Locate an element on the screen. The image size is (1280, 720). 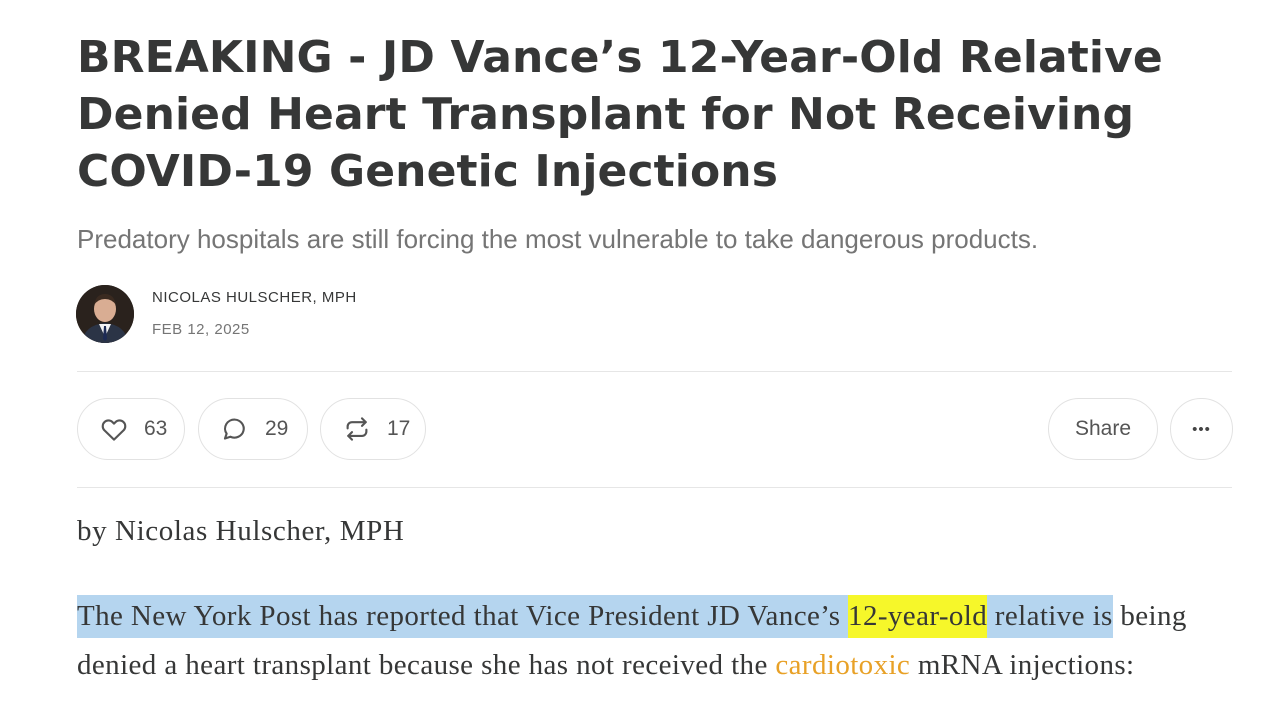
comment-button: 29 is located at coordinates (253, 429).